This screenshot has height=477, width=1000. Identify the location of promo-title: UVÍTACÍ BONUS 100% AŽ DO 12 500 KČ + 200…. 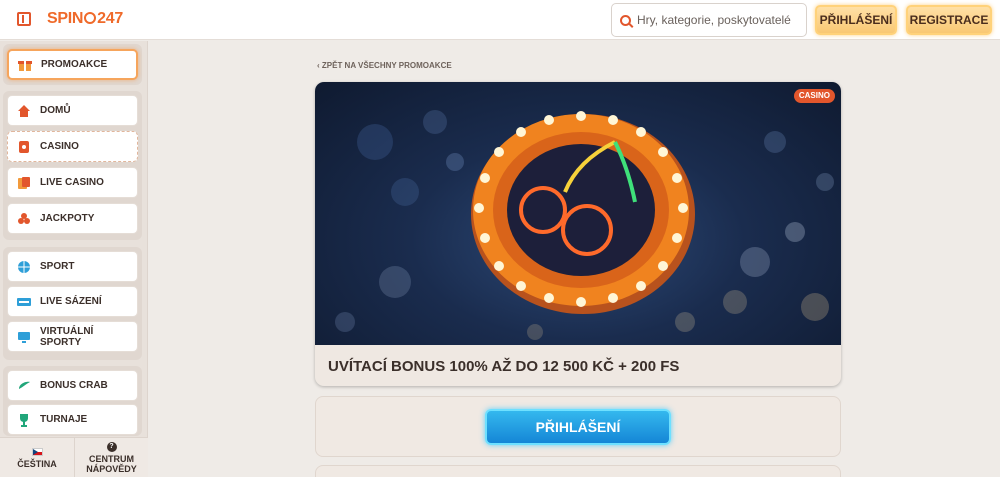
(504, 366).